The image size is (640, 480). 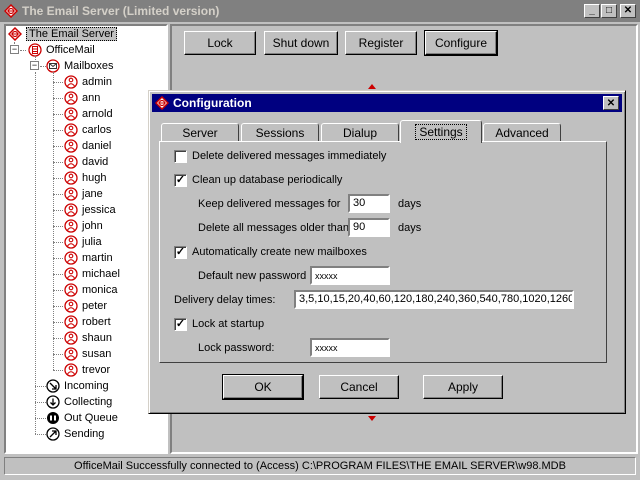 What do you see at coordinates (53, 418) in the screenshot?
I see `queue-icon` at bounding box center [53, 418].